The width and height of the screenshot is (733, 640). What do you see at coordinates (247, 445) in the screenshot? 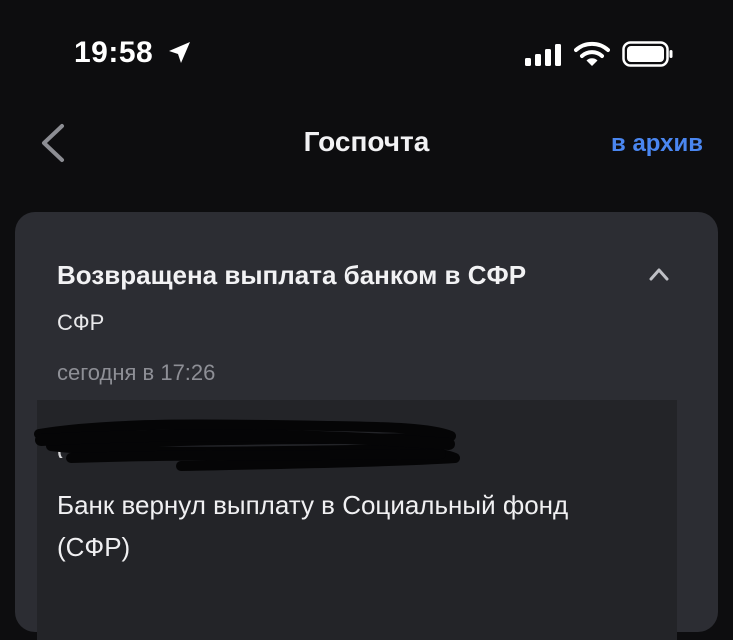
I see `redaction-scribble` at bounding box center [247, 445].